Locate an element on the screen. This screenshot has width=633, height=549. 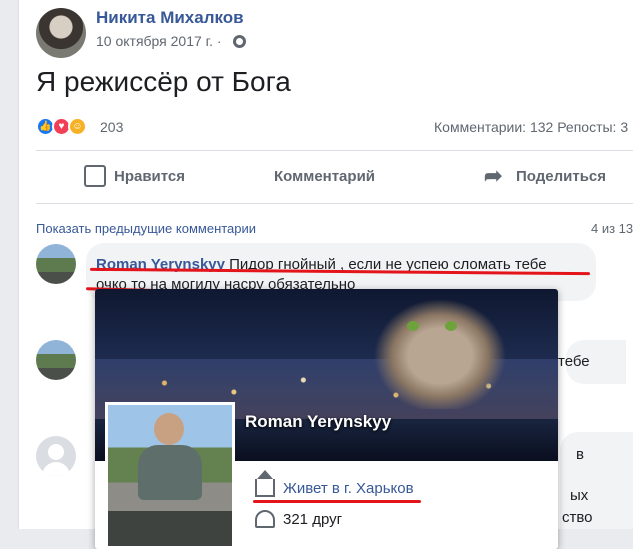
haha-reaction-icon: ☺ is located at coordinates (77, 126).